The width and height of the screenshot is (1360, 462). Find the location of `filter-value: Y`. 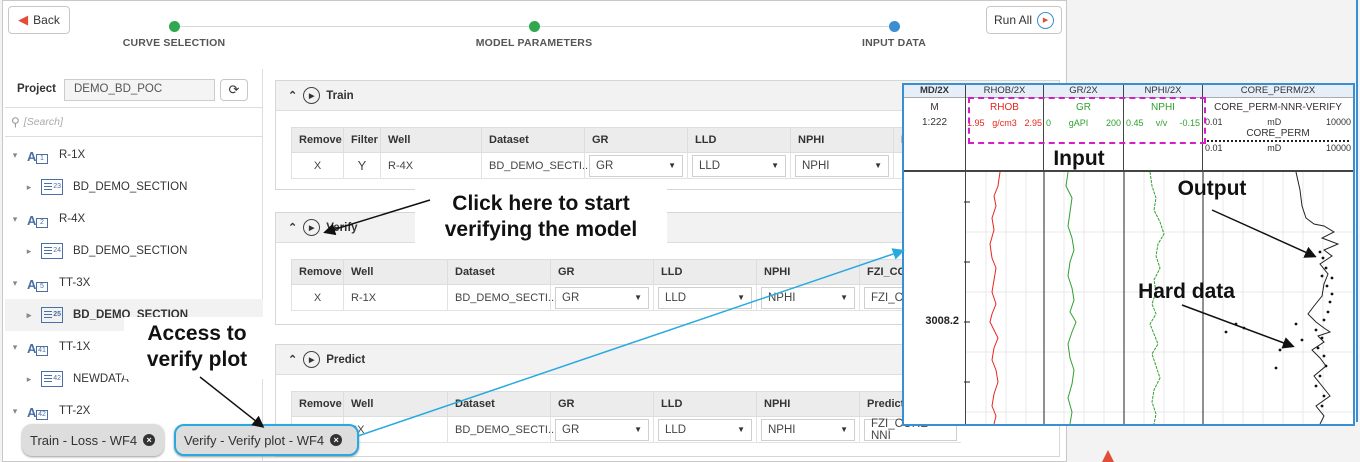

filter-value: Y is located at coordinates (362, 165).